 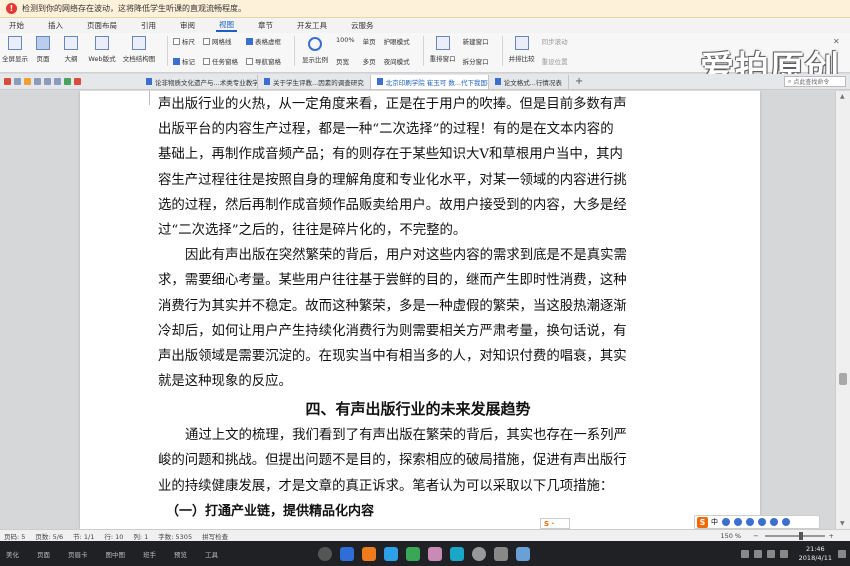 I want to click on sogou-mini-icon: S ·, so click(x=555, y=523).